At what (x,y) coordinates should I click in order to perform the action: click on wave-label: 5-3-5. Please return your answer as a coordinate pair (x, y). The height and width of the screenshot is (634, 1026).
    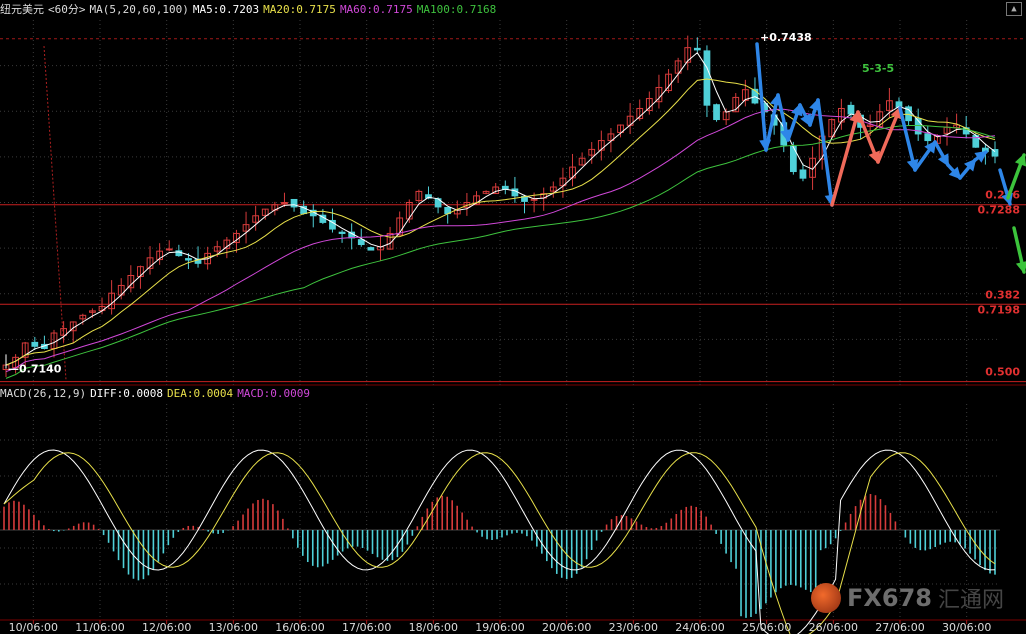
    Looking at the image, I should click on (878, 68).